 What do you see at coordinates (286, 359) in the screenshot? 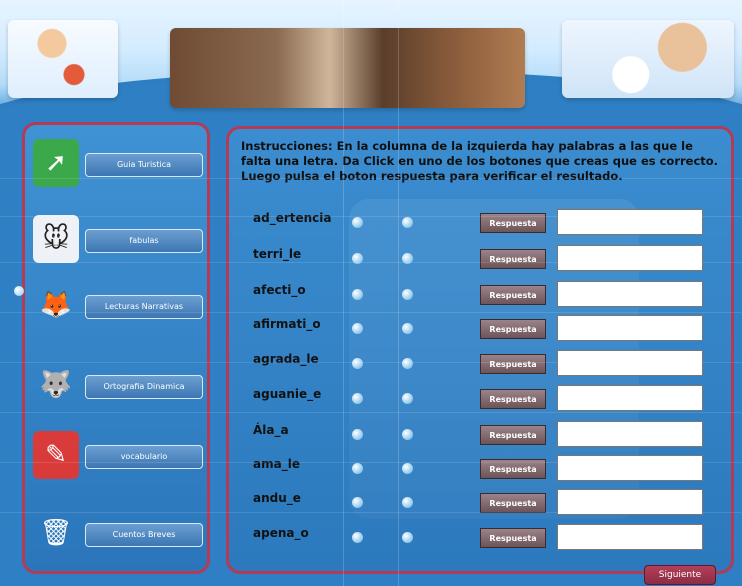
I see `word-label: agrada_le` at bounding box center [286, 359].